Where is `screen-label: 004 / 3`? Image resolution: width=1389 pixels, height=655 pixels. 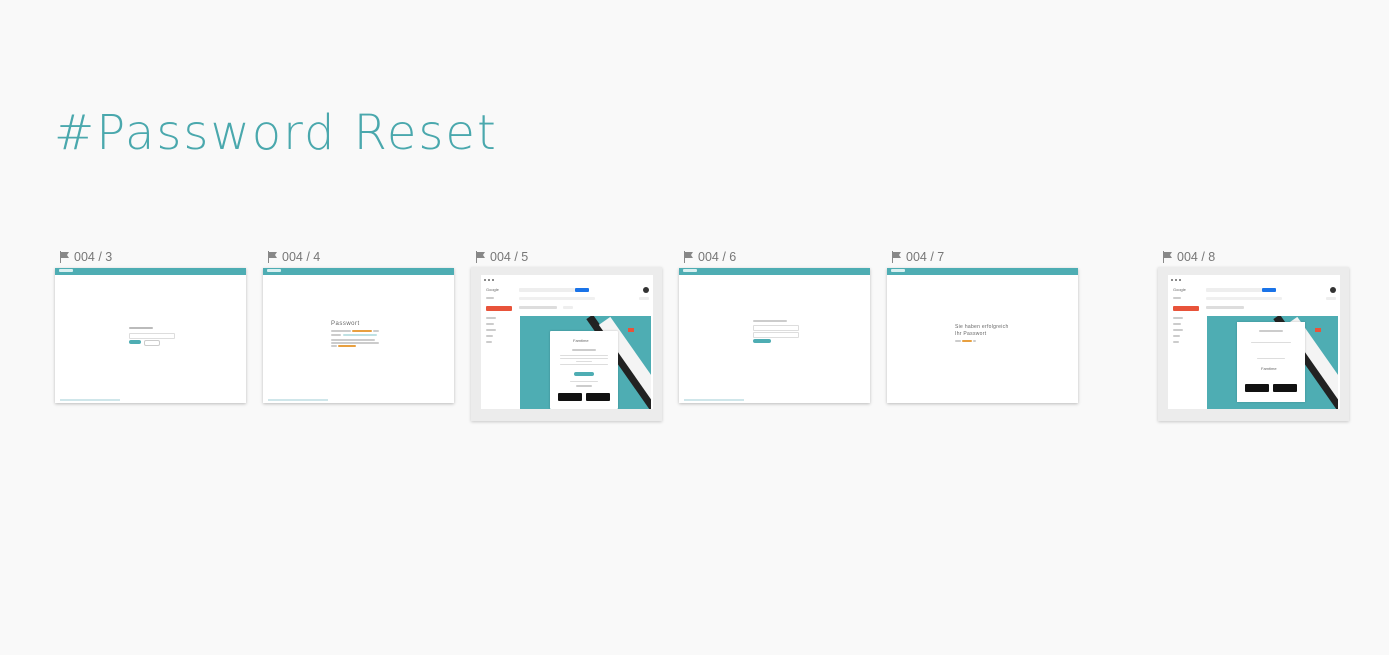
screen-label: 004 / 3 is located at coordinates (85, 257).